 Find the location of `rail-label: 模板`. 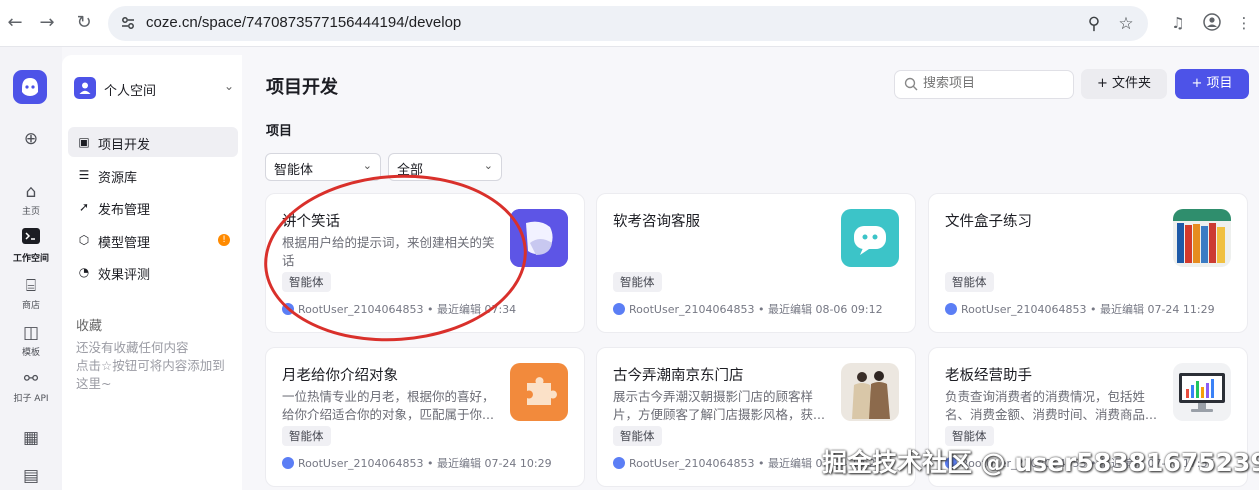

rail-label: 模板 is located at coordinates (30, 353).